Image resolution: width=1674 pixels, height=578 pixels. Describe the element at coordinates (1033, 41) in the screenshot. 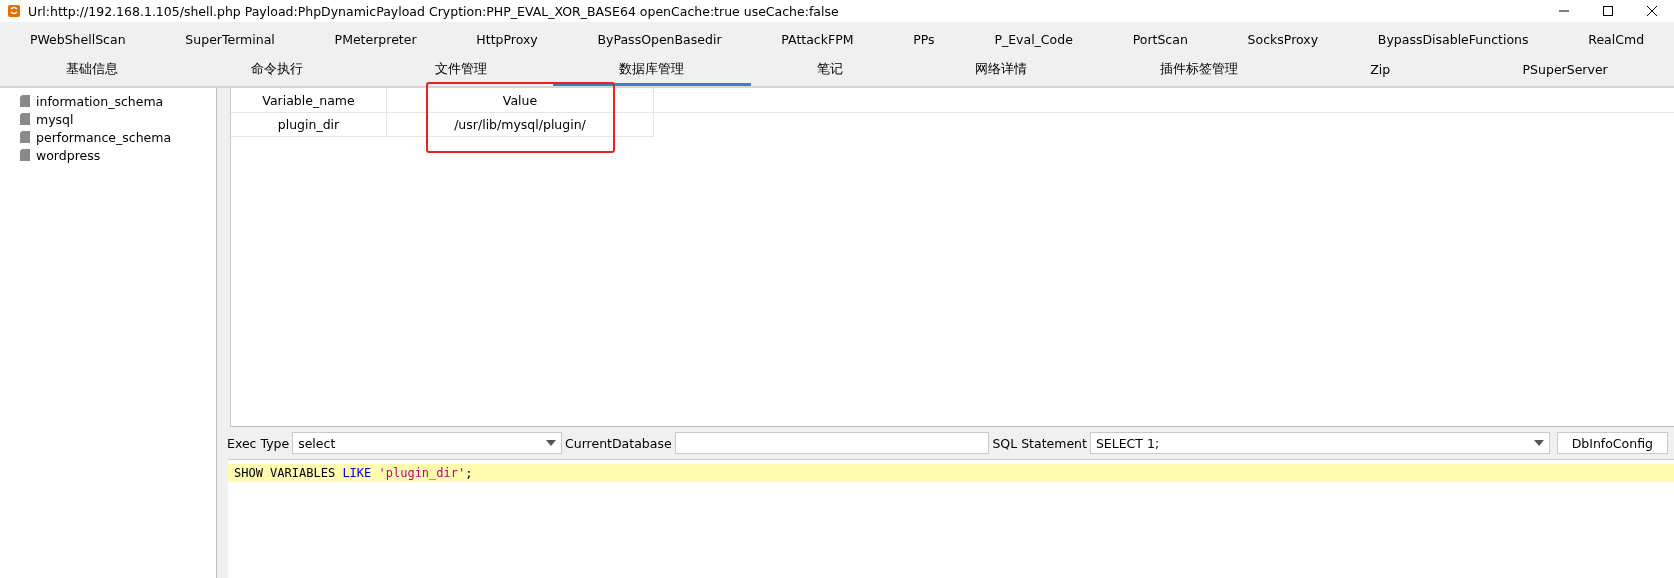

I see `tab: P_Eval_Code` at that location.